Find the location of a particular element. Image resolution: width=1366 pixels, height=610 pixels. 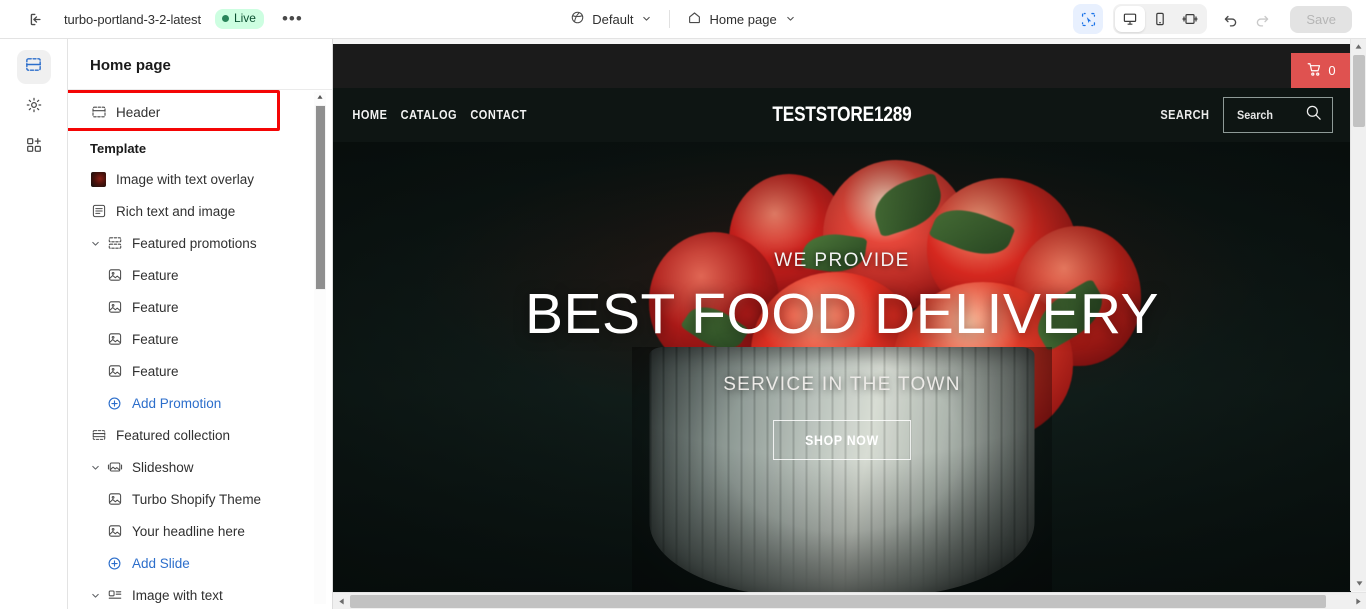

sections-icon is located at coordinates (33, 67).